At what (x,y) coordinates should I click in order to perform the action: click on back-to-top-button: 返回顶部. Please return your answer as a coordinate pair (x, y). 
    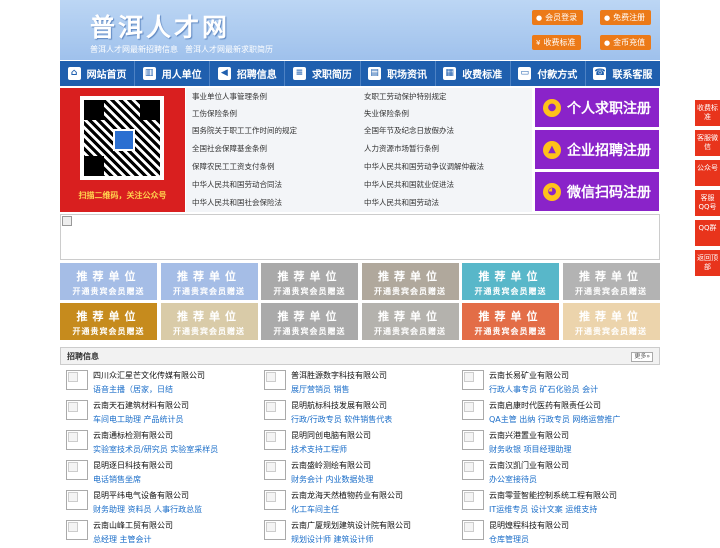
    Looking at the image, I should click on (707, 263).